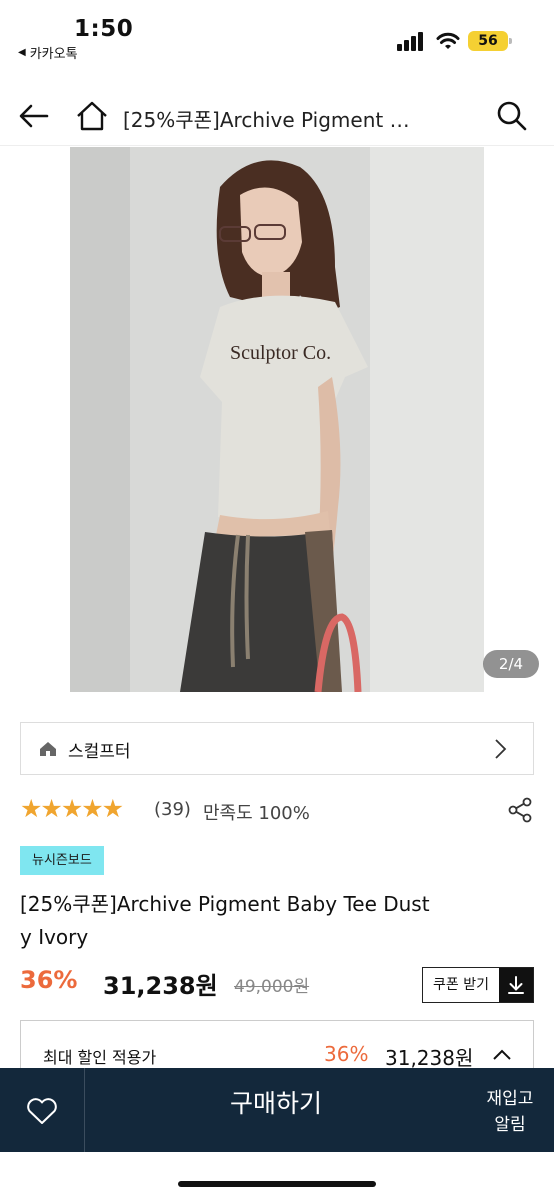  Describe the element at coordinates (280, 353) in the screenshot. I see `shirt-print-text: Sculptor Co.` at that location.